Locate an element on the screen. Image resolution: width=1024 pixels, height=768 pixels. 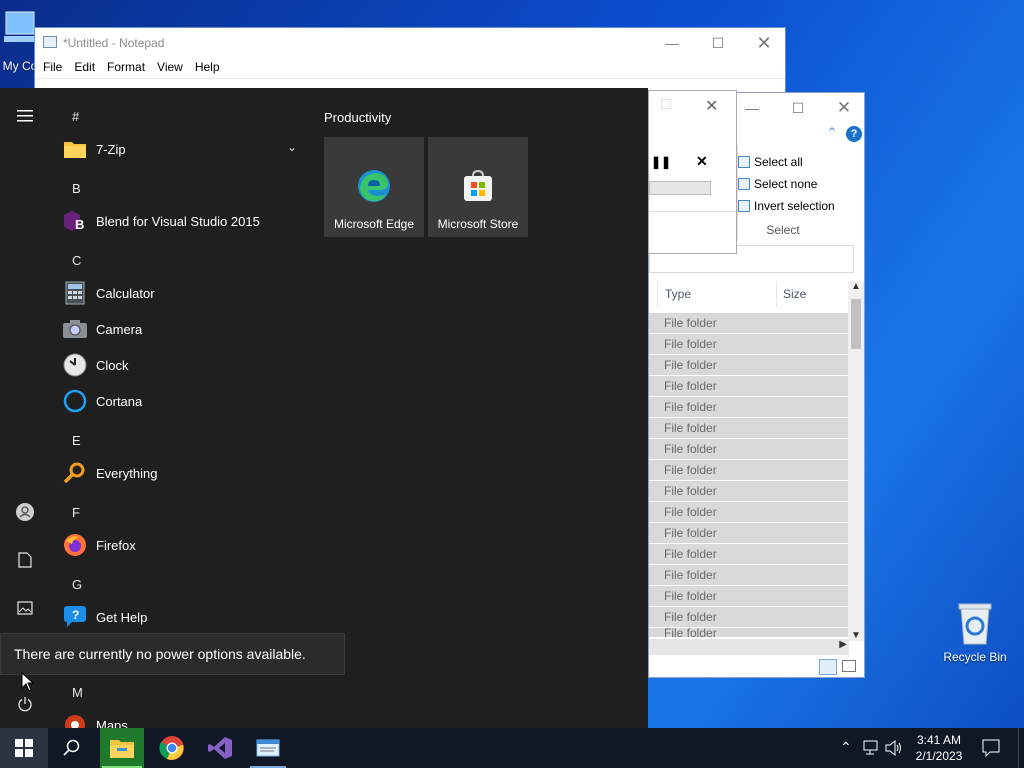
app-7zip: 7-Zip ⌄ is located at coordinates (185, 149).